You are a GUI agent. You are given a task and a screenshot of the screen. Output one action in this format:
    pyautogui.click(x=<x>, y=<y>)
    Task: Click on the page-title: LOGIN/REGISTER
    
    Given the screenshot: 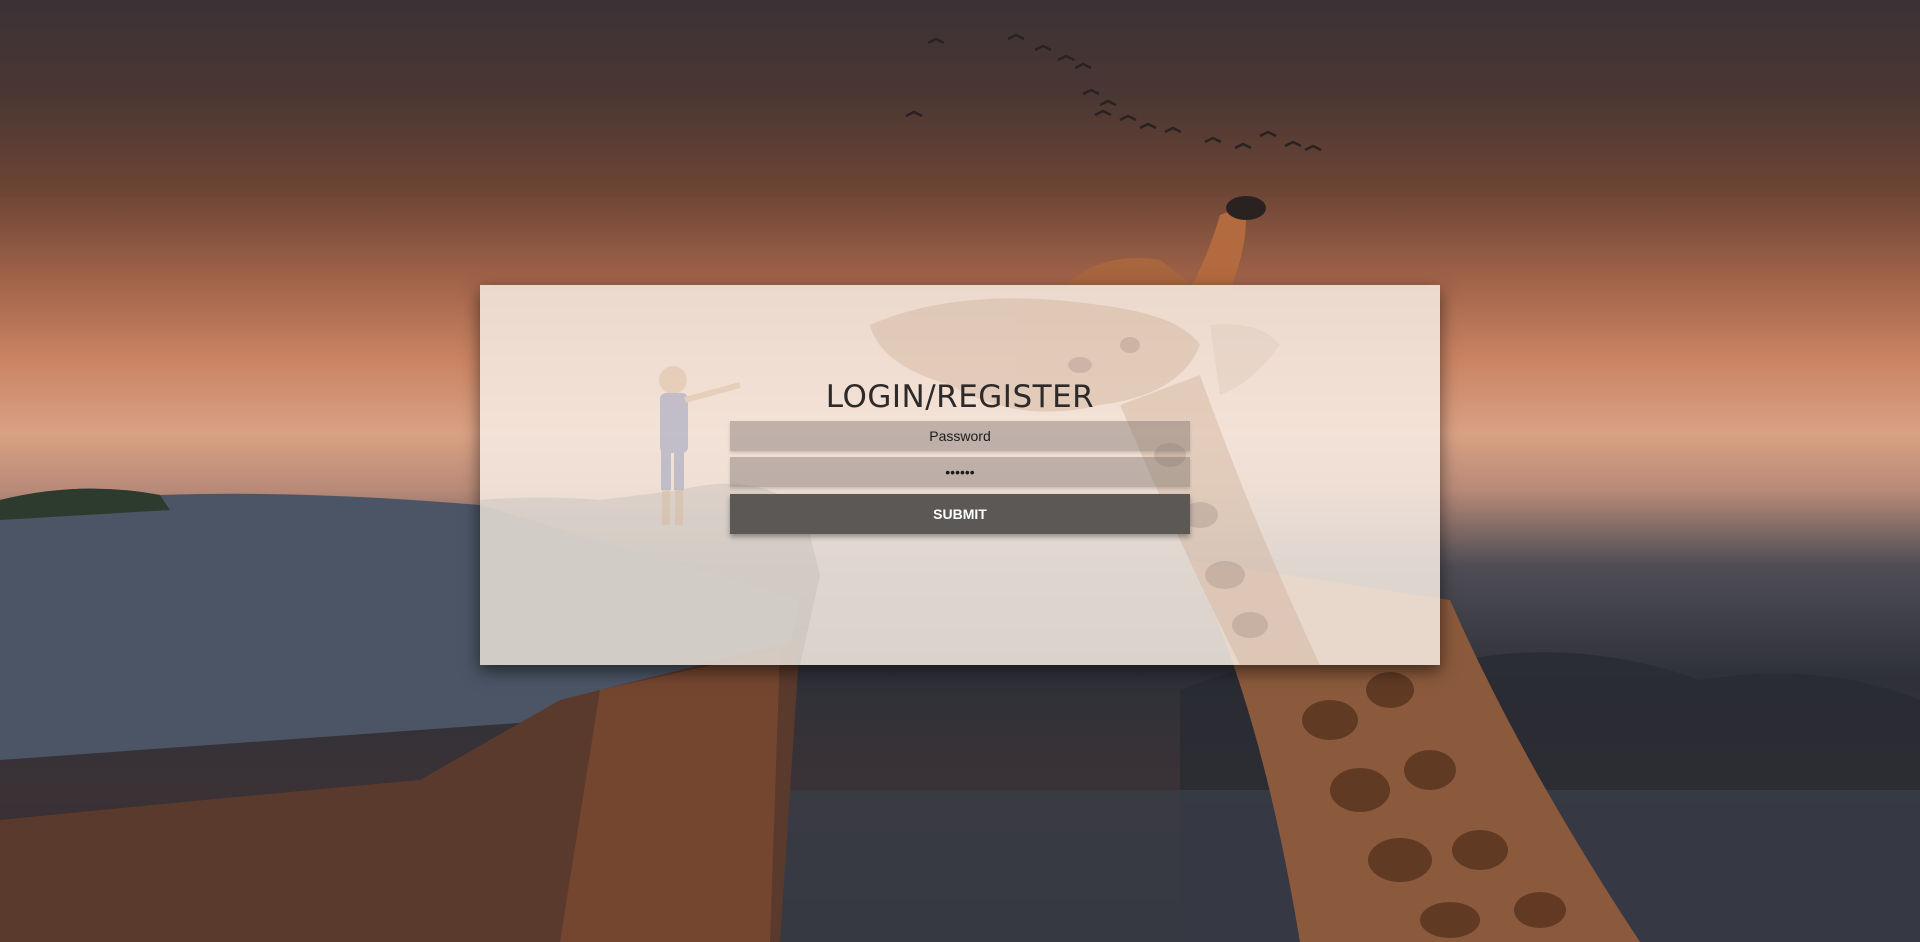 What is the action you would take?
    pyautogui.click(x=960, y=397)
    